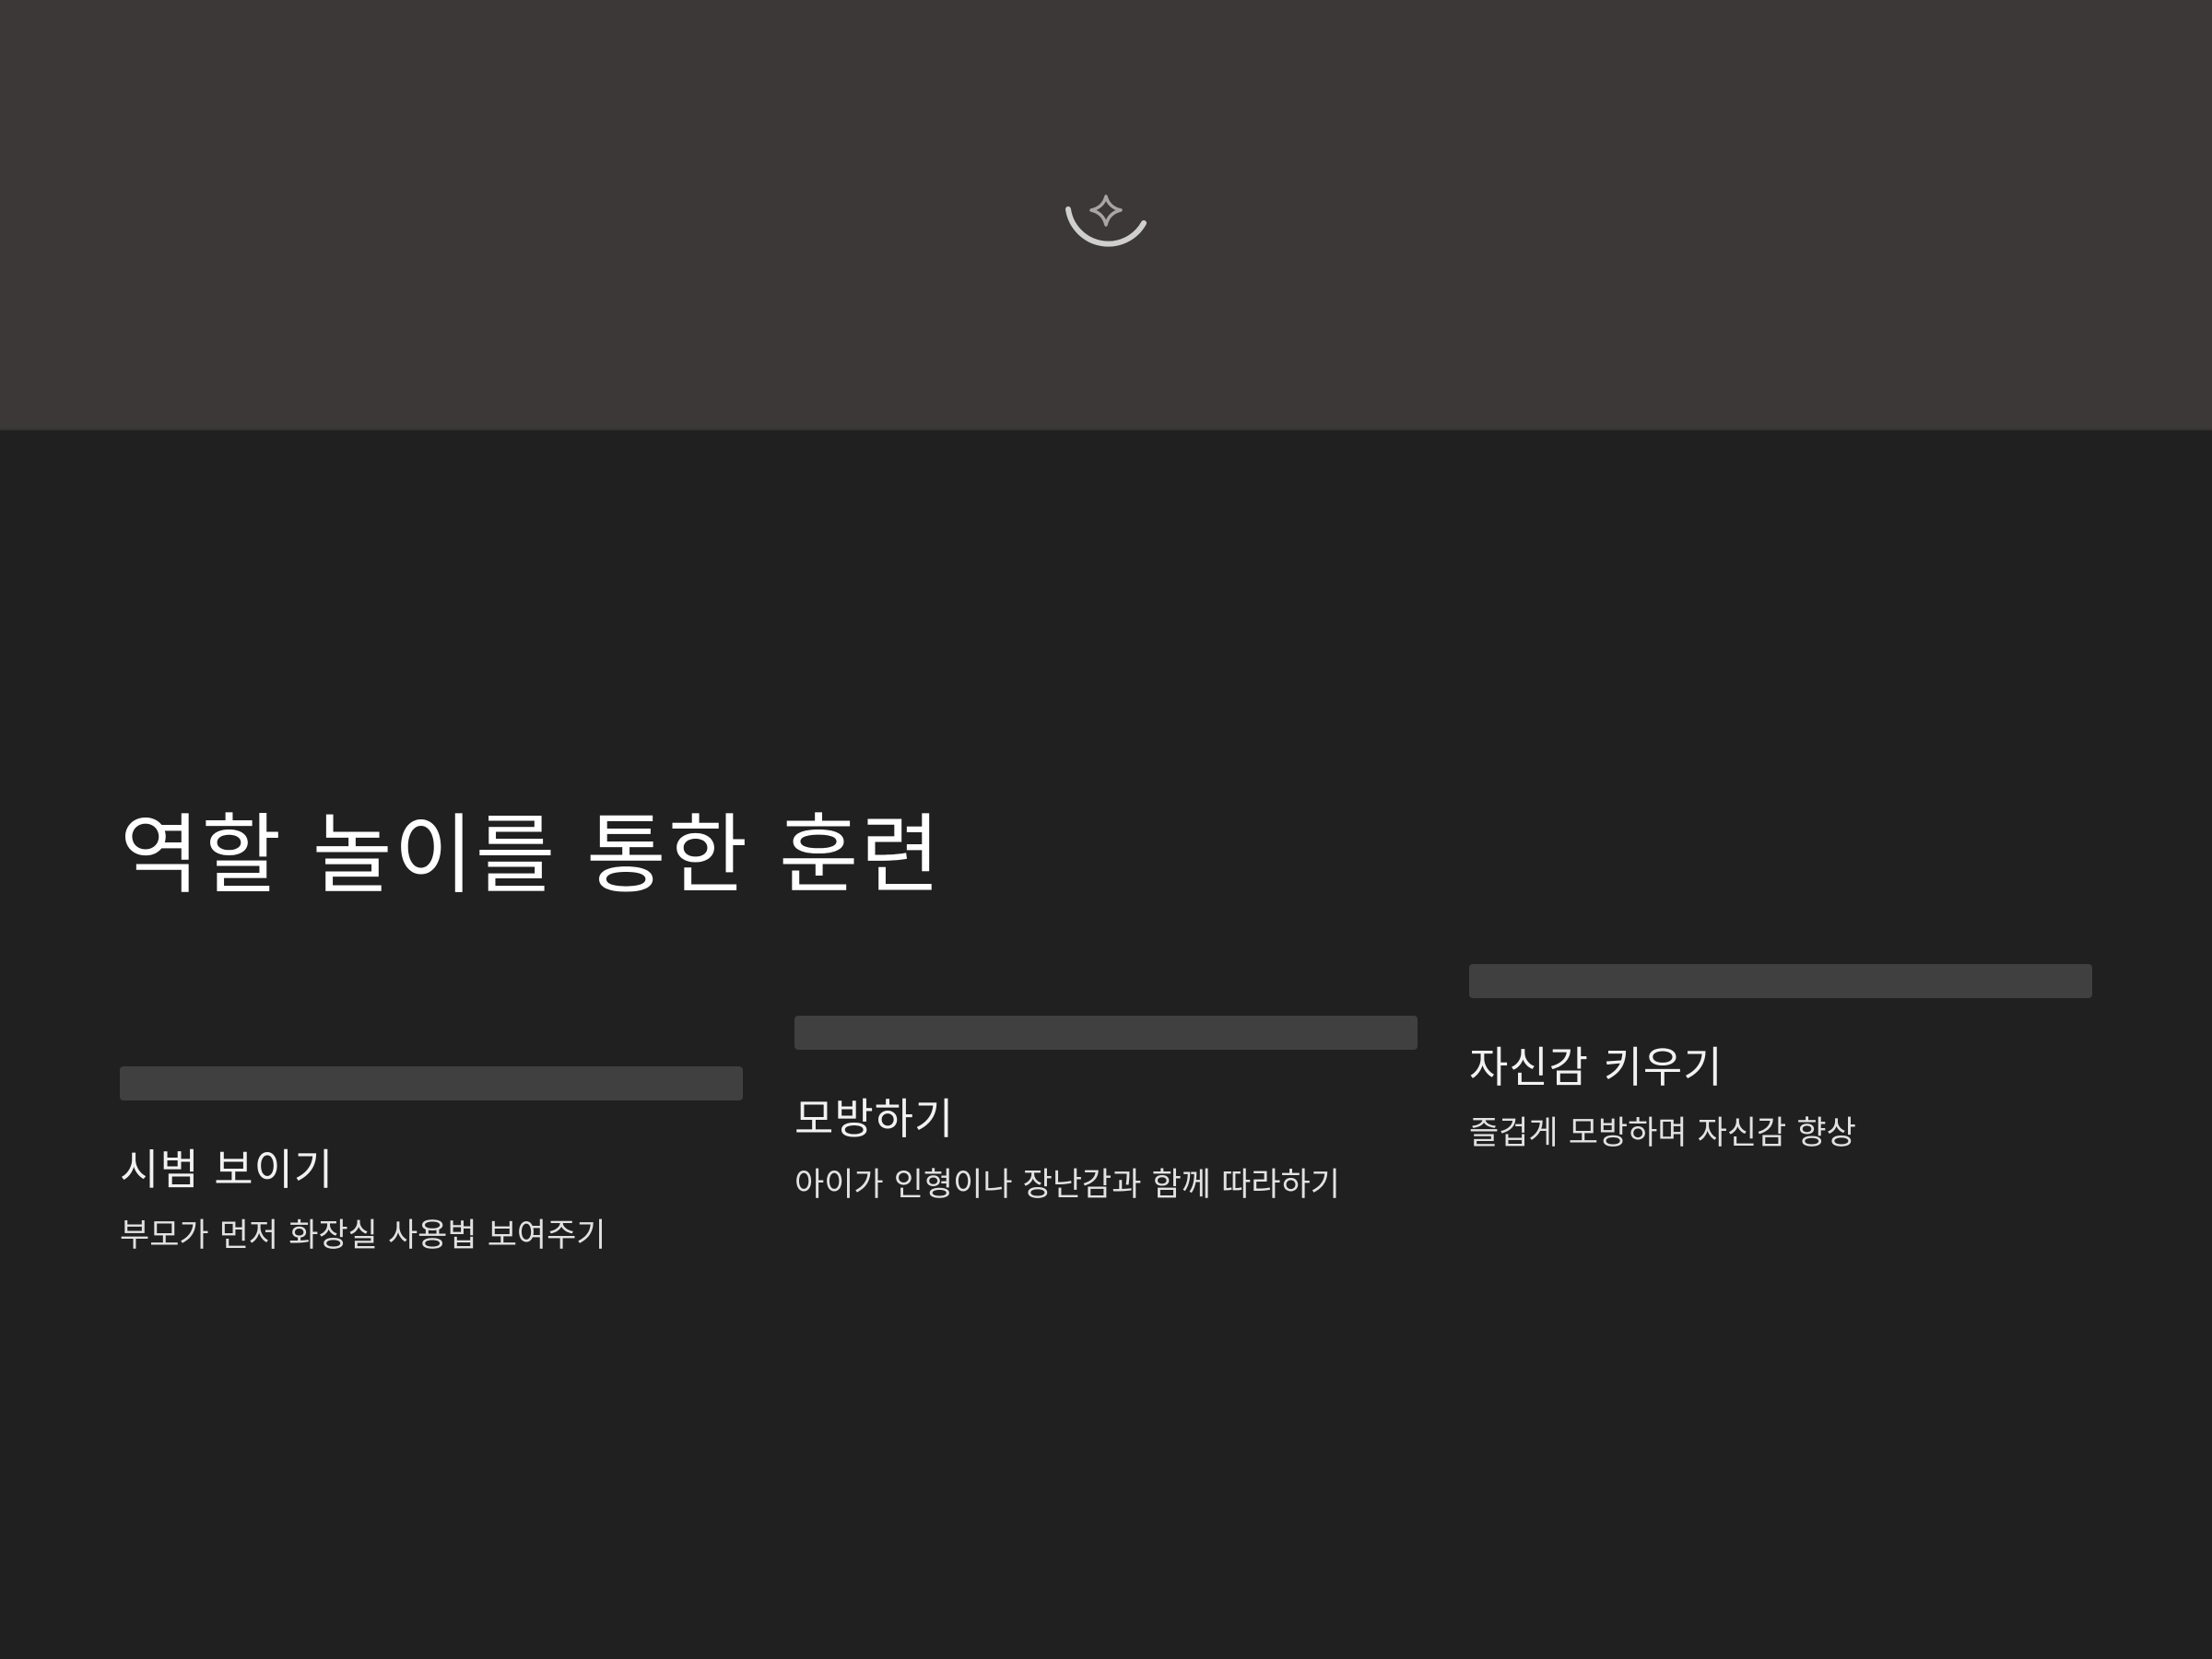  Describe the element at coordinates (363, 1236) in the screenshot. I see `step-description: 부모가 먼저 화장실 사용법 보여주기` at that location.